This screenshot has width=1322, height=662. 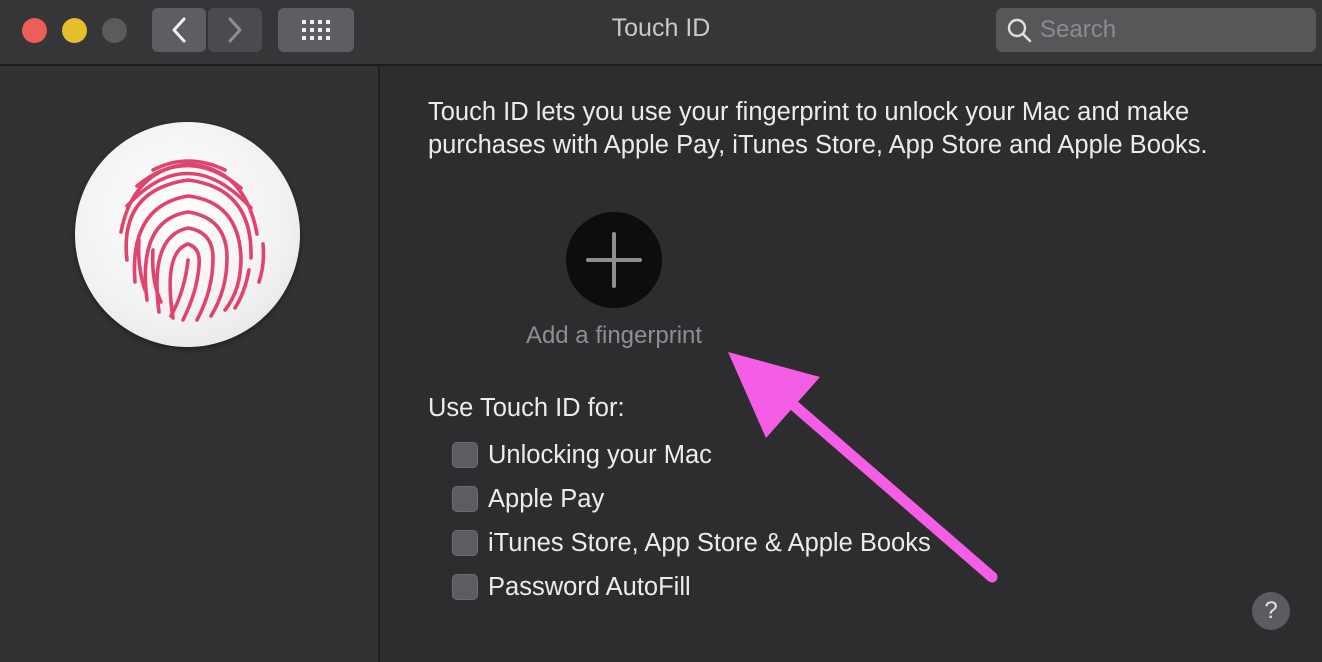 I want to click on add-fingerprint-button, so click(x=614, y=260).